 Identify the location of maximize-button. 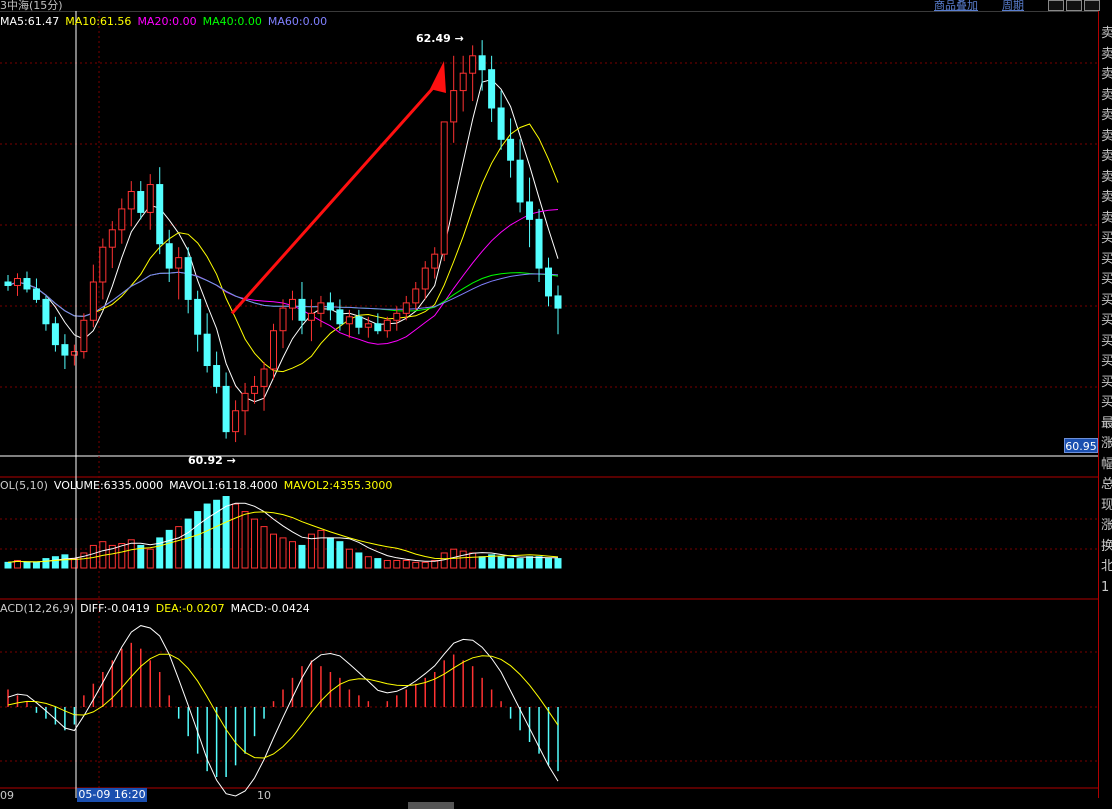
(1074, 5).